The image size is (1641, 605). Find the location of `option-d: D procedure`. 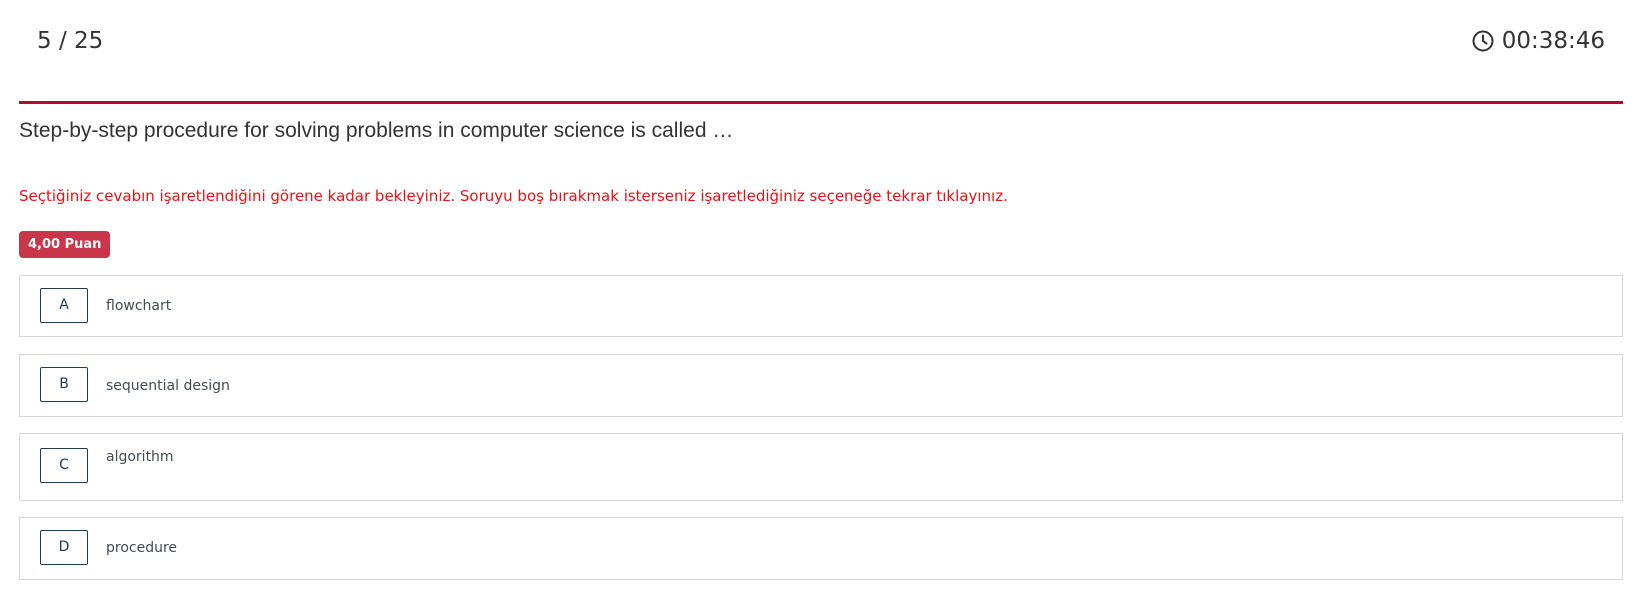

option-d: D procedure is located at coordinates (821, 548).